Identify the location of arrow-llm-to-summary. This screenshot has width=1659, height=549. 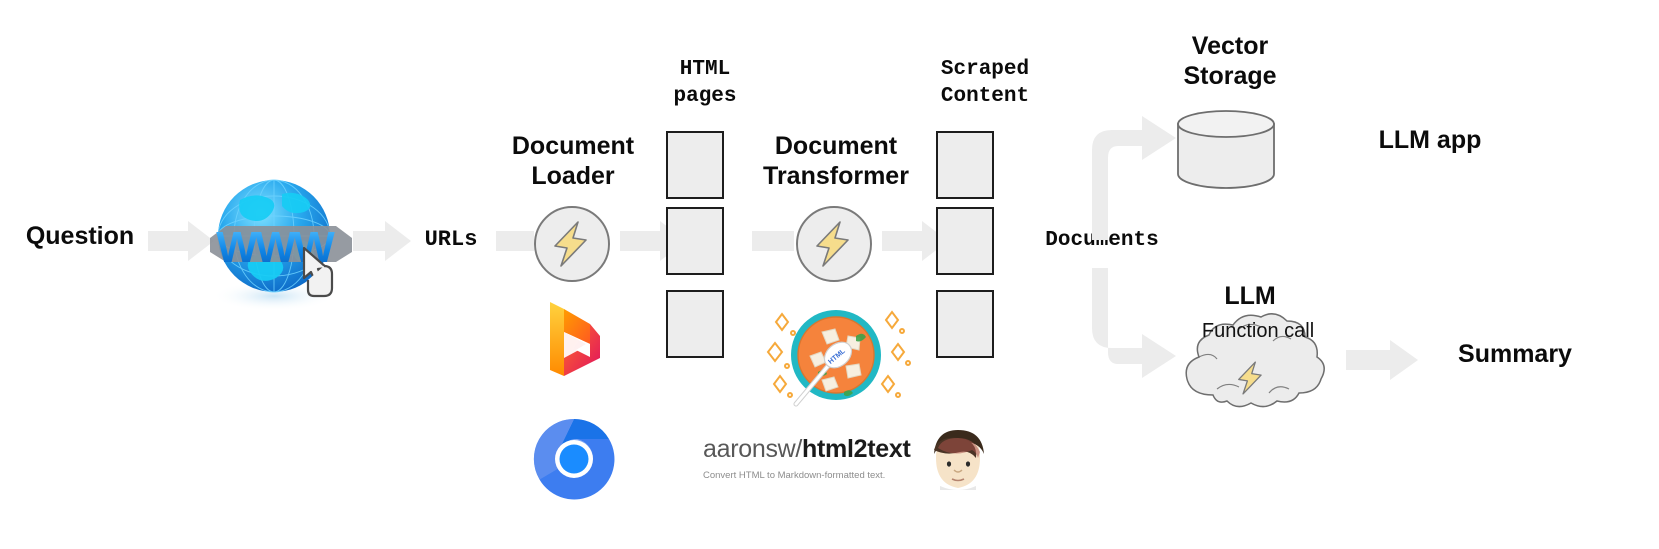
(1382, 360).